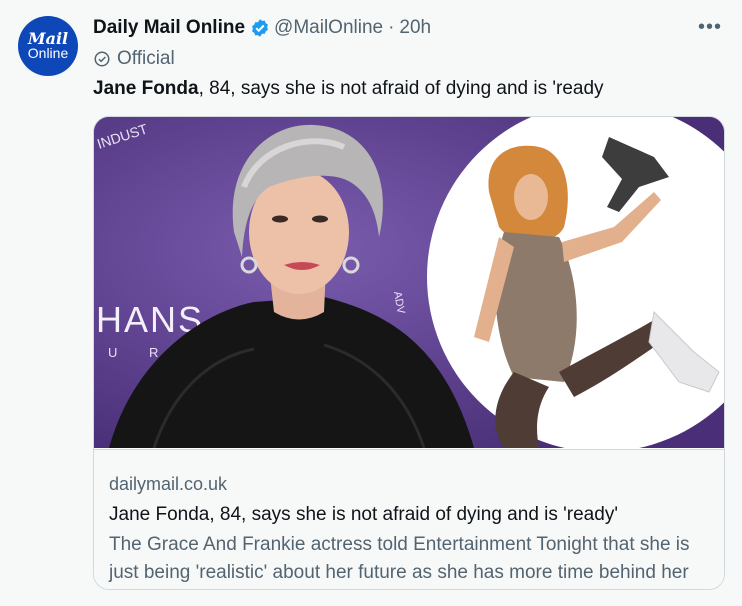 The width and height of the screenshot is (742, 606). Describe the element at coordinates (168, 484) in the screenshot. I see `card-domain: dailymail.co.uk` at that location.